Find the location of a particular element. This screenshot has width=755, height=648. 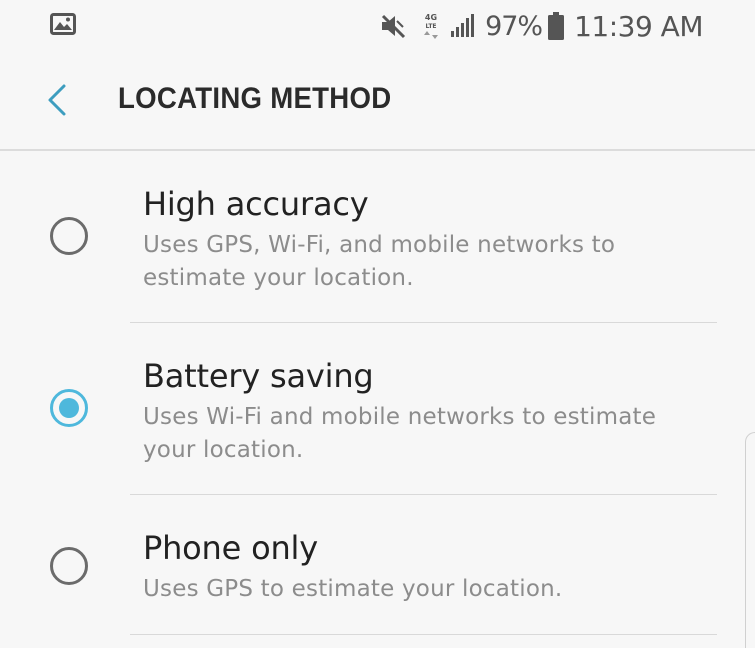

image-icon is located at coordinates (63, 24).